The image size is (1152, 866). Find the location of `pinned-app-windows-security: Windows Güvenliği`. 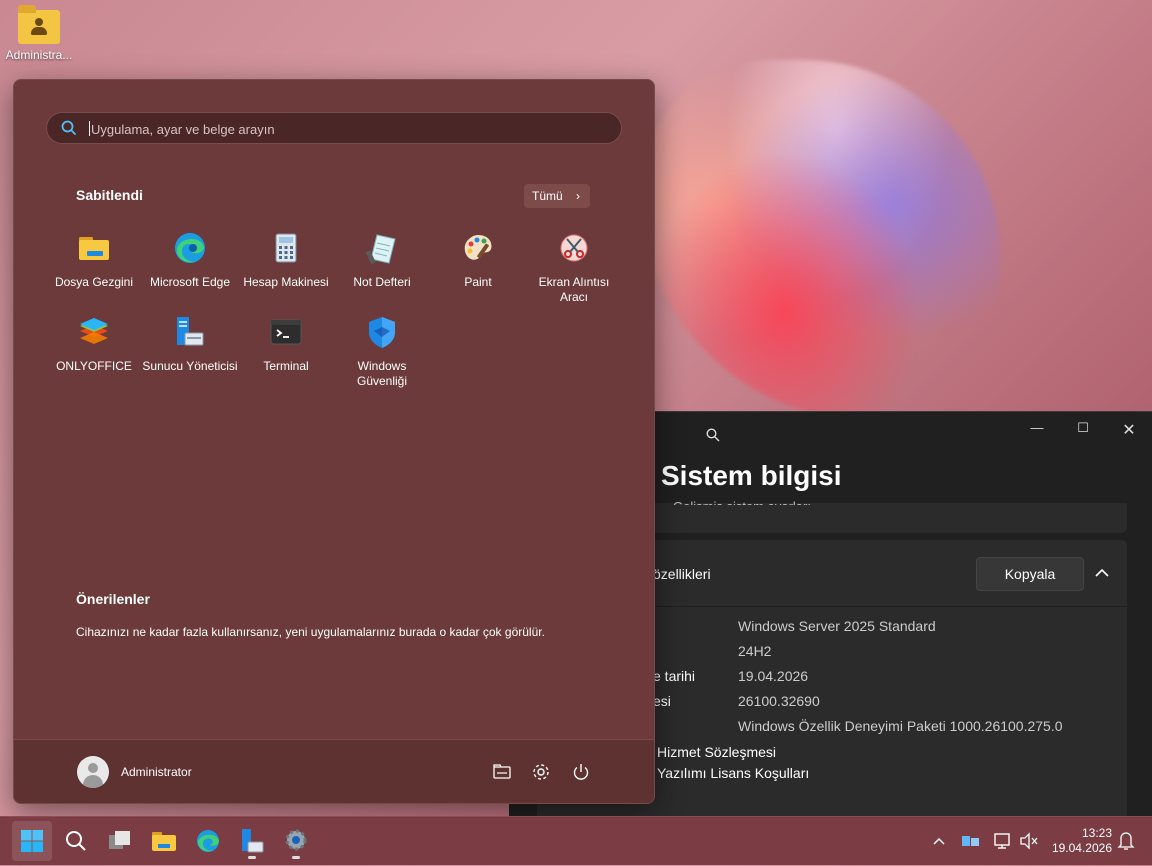

pinned-app-windows-security: Windows Güvenliği is located at coordinates (382, 352).